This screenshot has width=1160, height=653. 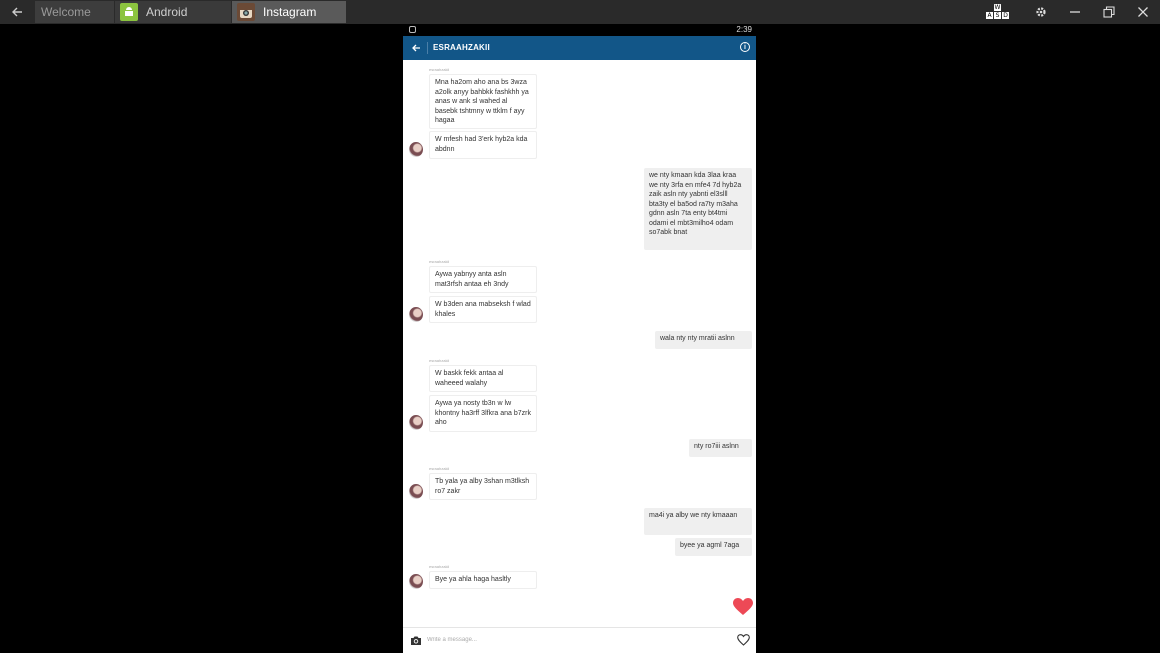 What do you see at coordinates (483, 378) in the screenshot?
I see `message-bubble: W baskk fekk antaa al waheeed walahy` at bounding box center [483, 378].